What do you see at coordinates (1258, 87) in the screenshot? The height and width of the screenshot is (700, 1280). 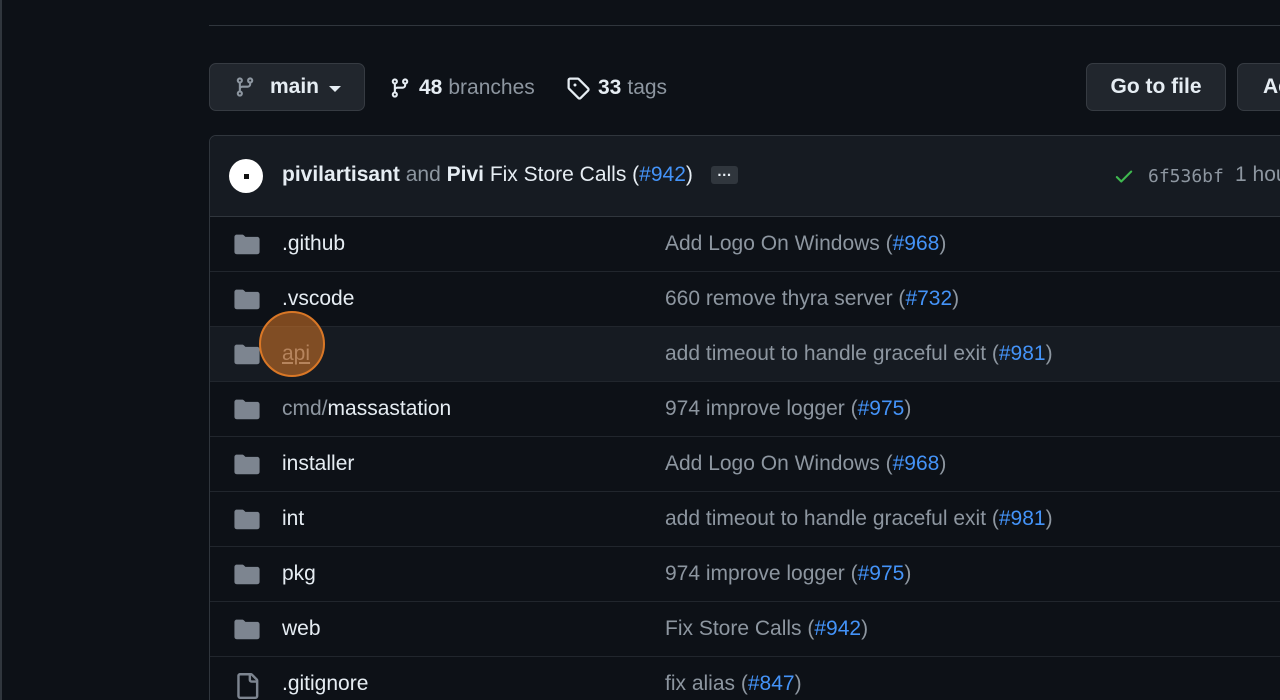 I see `add-file-button: Ac` at bounding box center [1258, 87].